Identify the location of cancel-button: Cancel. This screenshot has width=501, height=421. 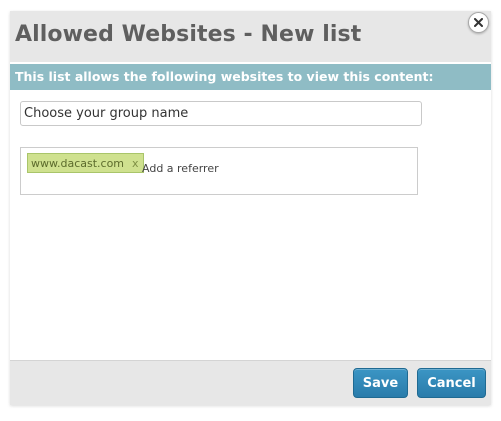
(451, 383).